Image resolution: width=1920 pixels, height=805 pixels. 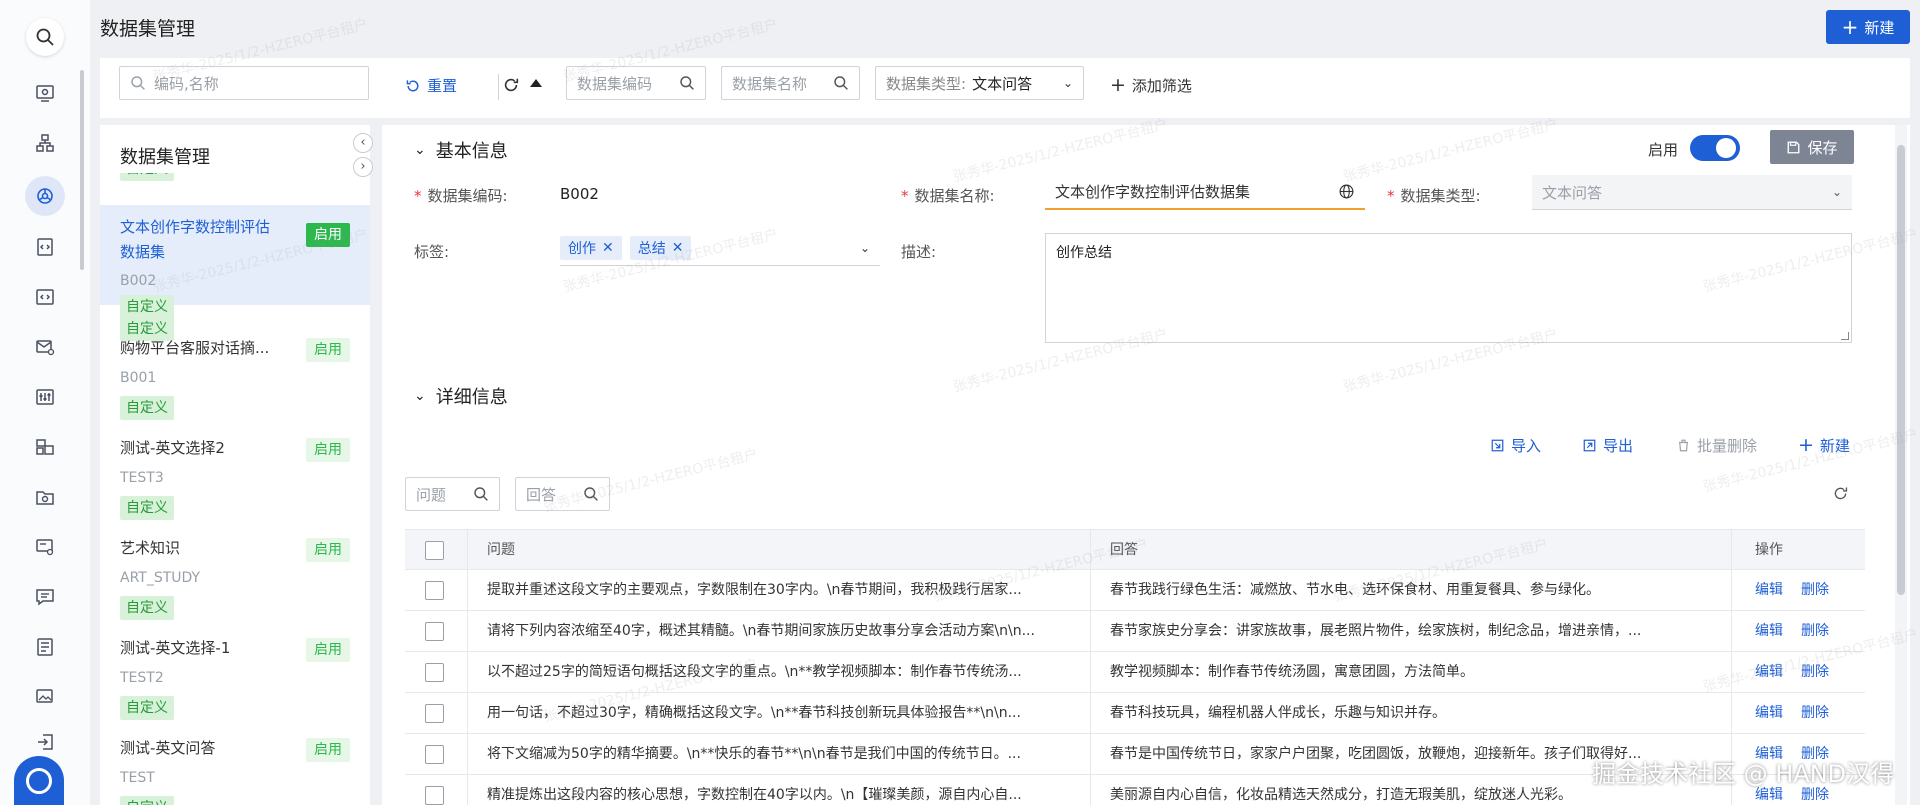 I want to click on keyword-search-input: 编码,名称, so click(x=244, y=83).